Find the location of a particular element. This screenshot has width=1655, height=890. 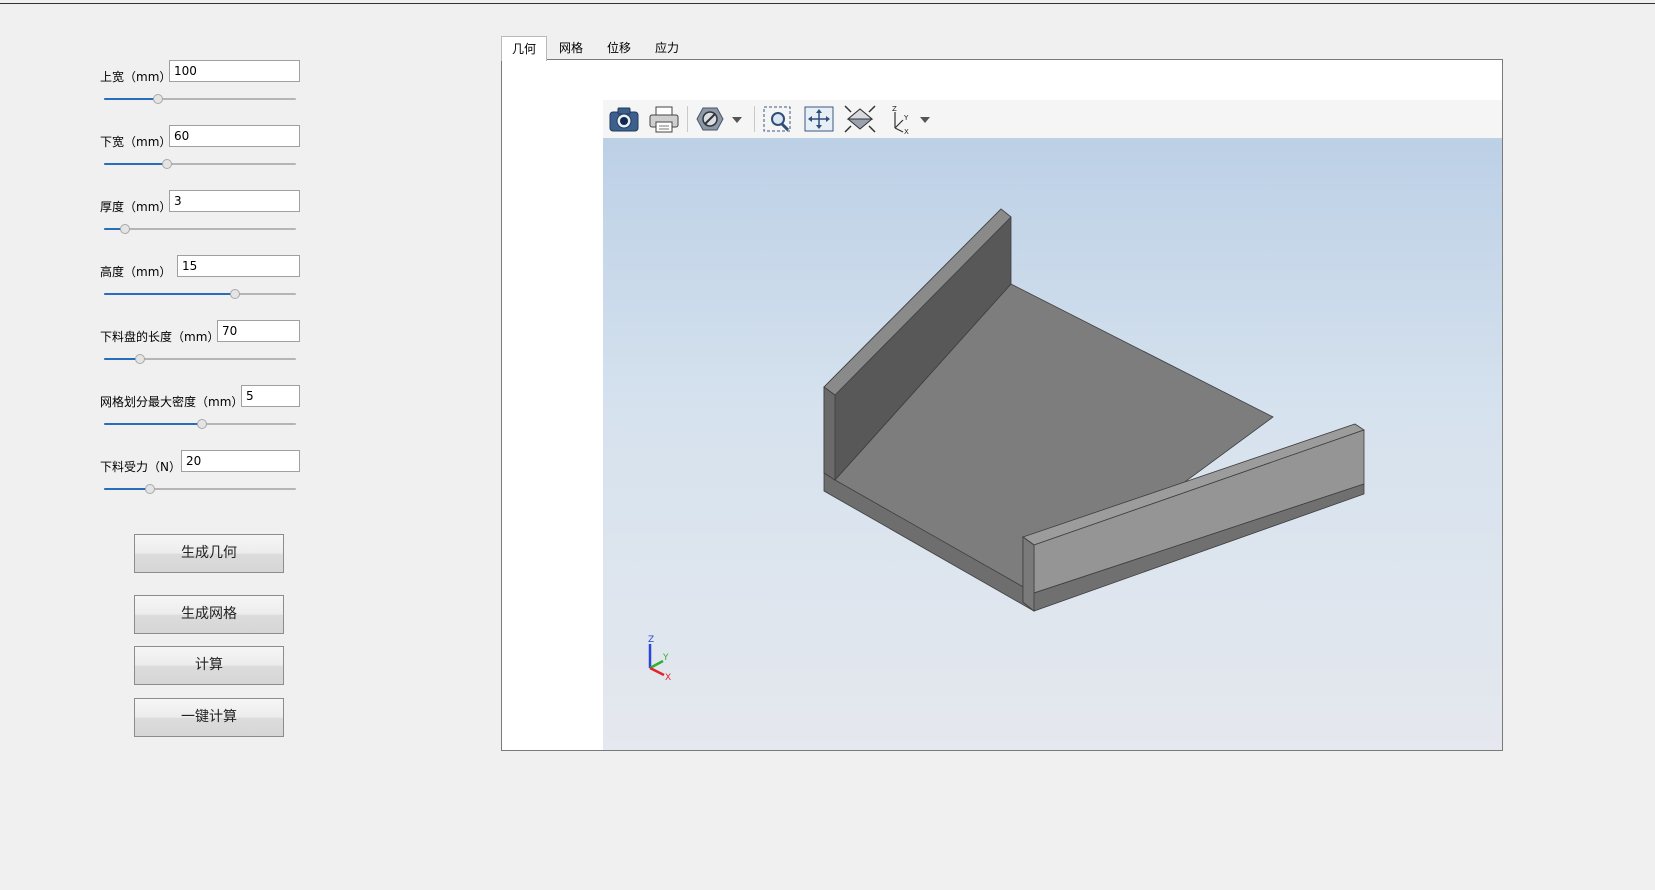

tray-length-input is located at coordinates (258, 331).